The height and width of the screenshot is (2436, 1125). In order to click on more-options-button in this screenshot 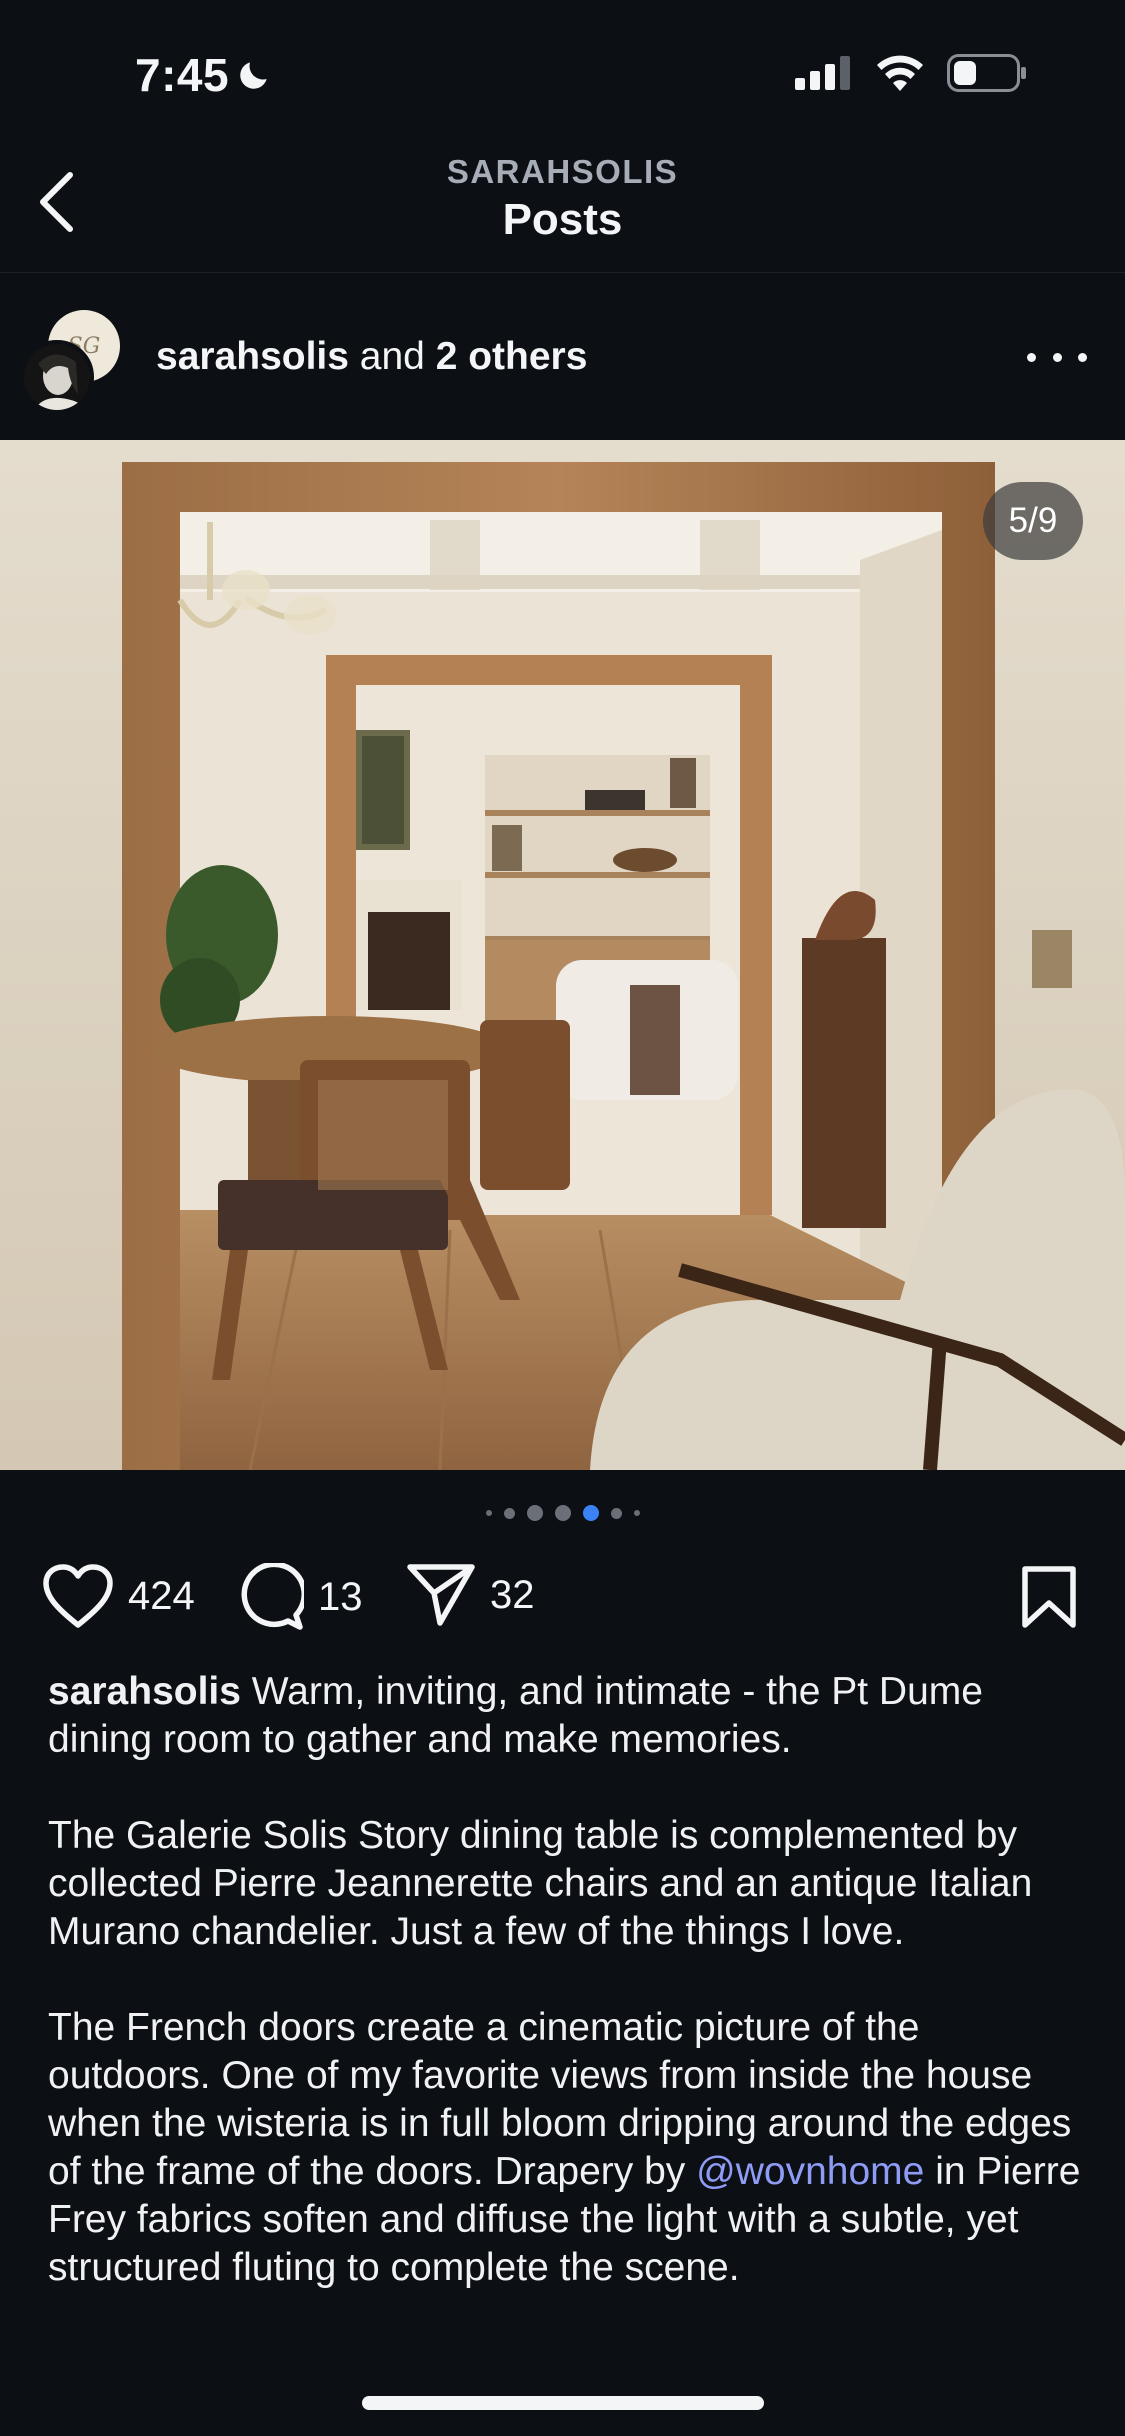, I will do `click(1057, 357)`.